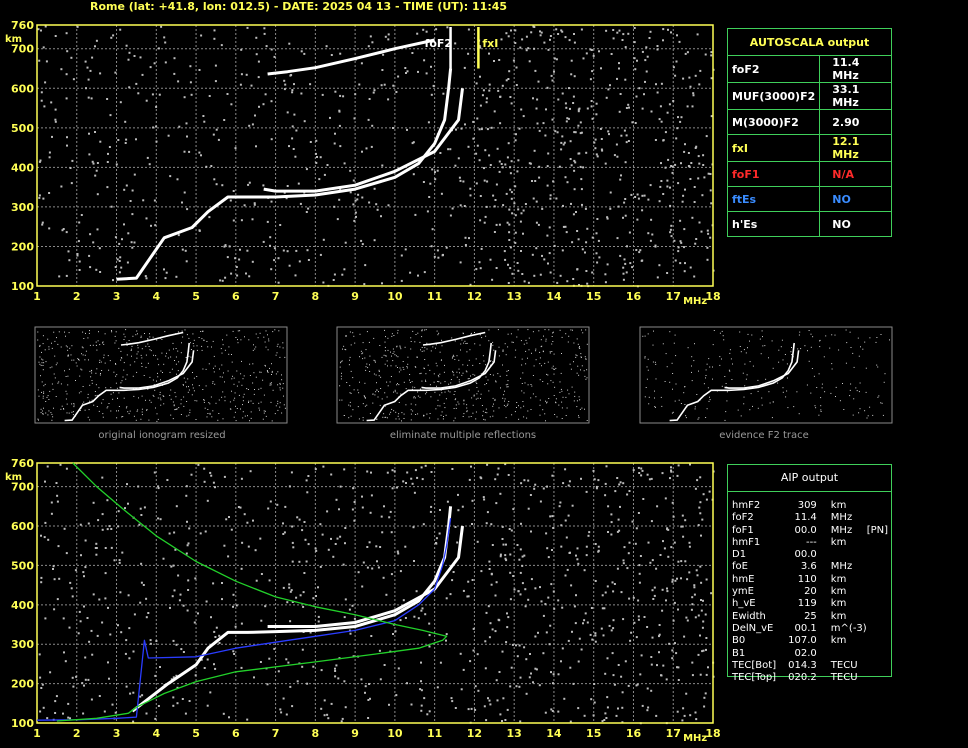 Image resolution: width=968 pixels, height=748 pixels. What do you see at coordinates (351, 57) in the screenshot?
I see `series-upper-trace` at bounding box center [351, 57].